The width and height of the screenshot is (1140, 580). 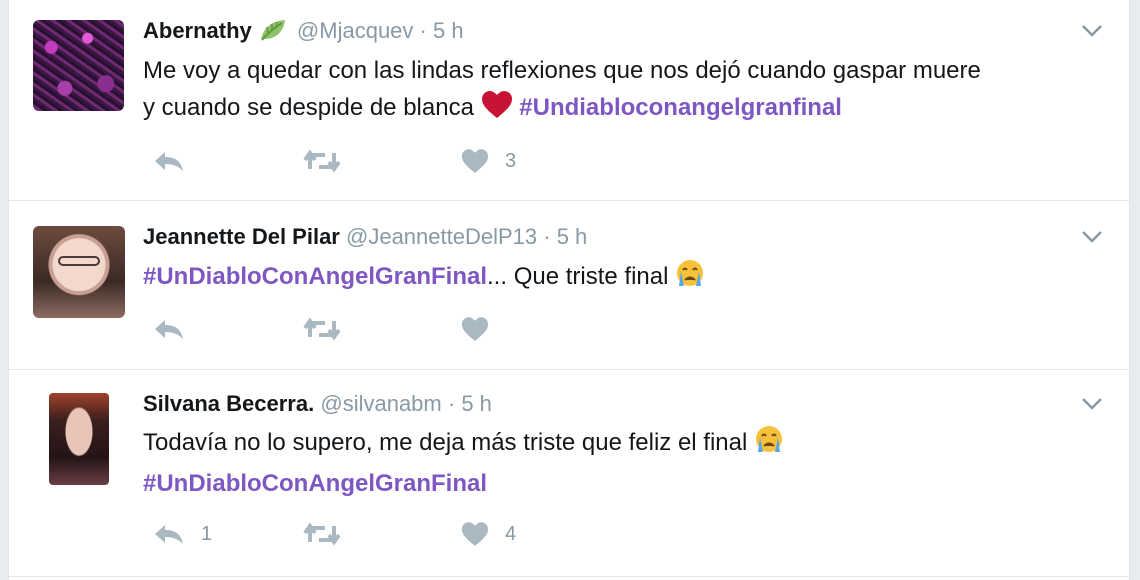 What do you see at coordinates (273, 30) in the screenshot?
I see `leaf-icon` at bounding box center [273, 30].